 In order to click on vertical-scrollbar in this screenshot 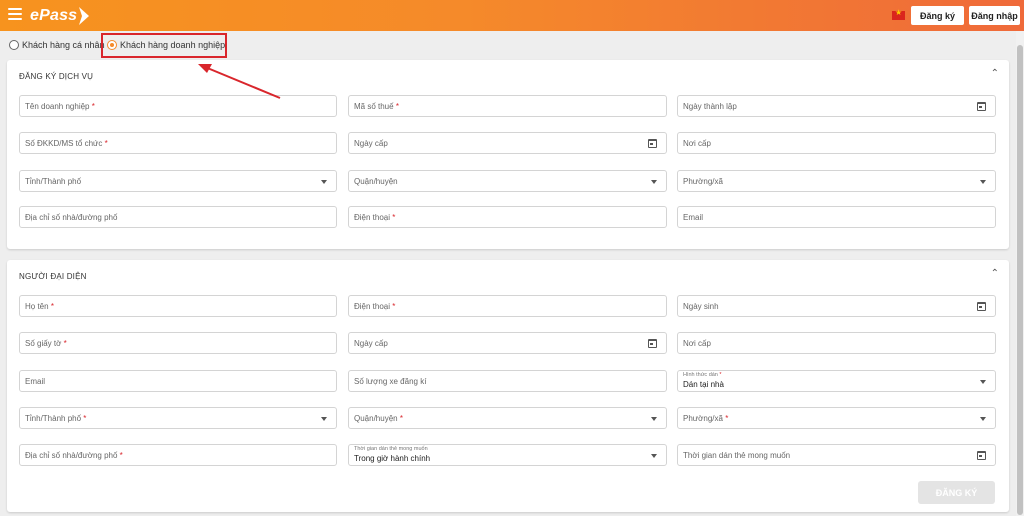, I will do `click(1020, 273)`.